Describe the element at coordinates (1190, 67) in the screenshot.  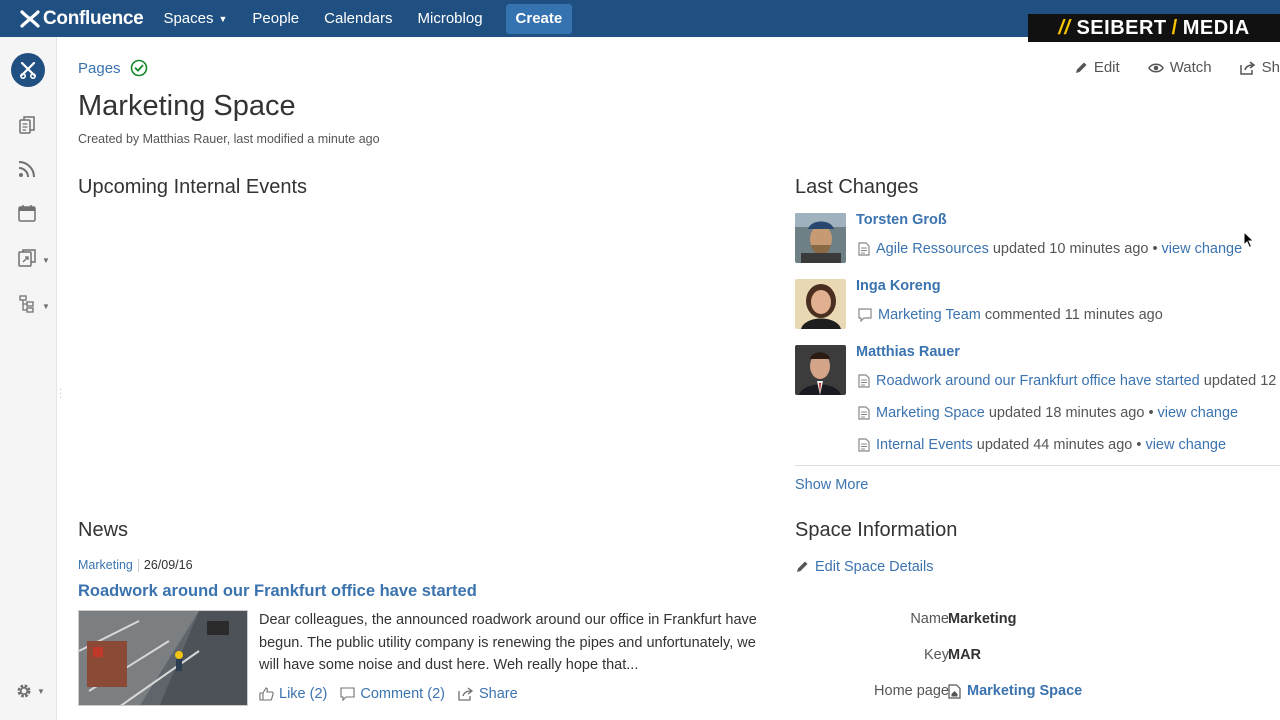
I see `watch-label: Watch` at that location.